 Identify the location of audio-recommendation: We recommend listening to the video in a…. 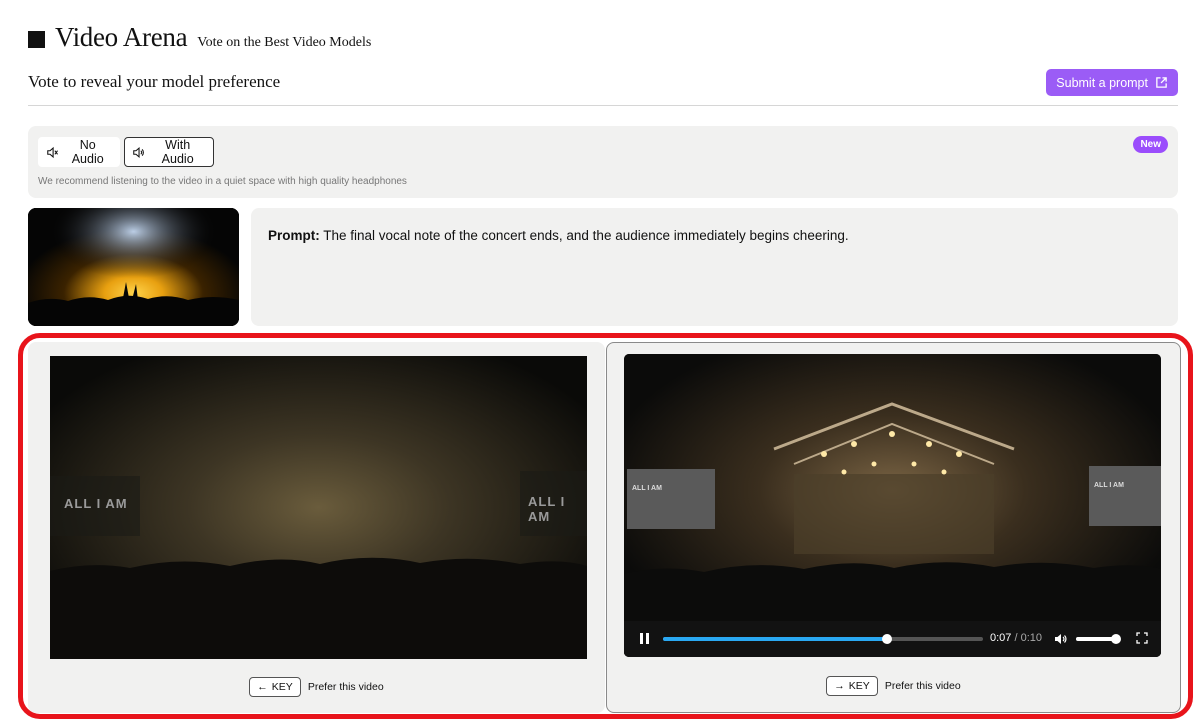
(222, 181).